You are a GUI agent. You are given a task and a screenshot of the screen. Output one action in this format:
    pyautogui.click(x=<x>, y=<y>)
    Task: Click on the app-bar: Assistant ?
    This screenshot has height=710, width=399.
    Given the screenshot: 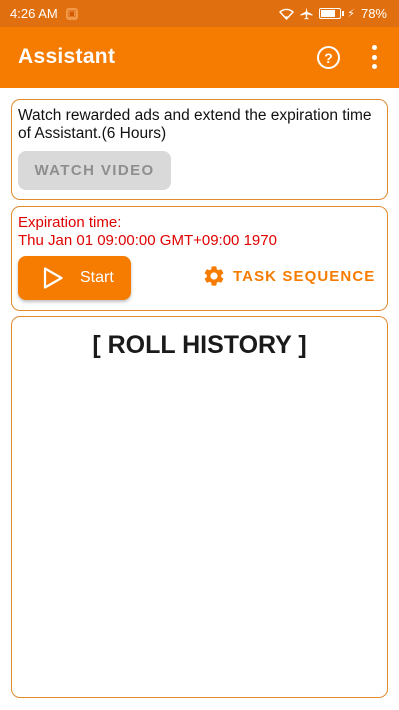 What is the action you would take?
    pyautogui.click(x=199, y=57)
    